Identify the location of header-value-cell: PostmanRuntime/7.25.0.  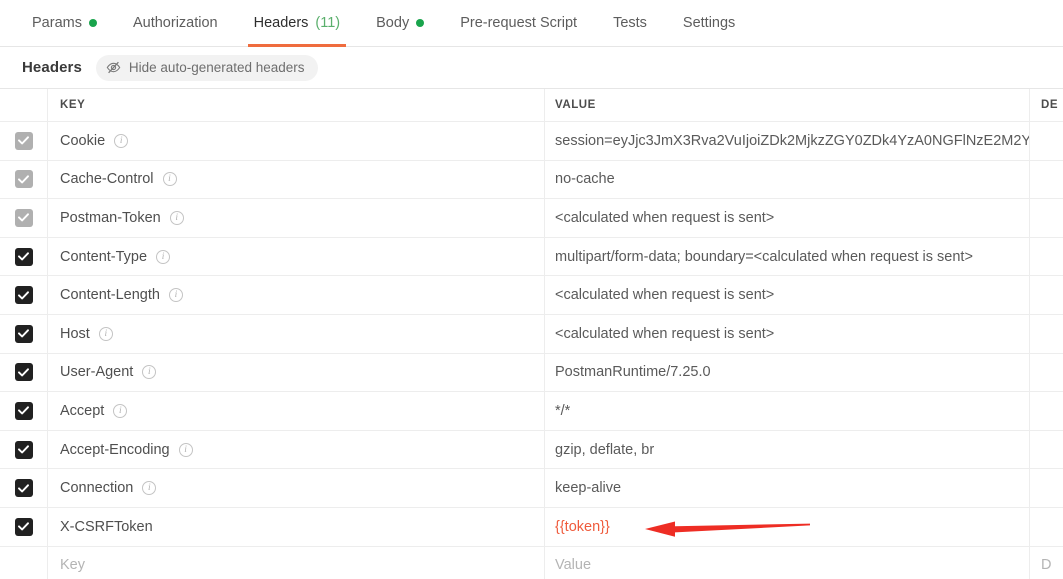
(787, 372).